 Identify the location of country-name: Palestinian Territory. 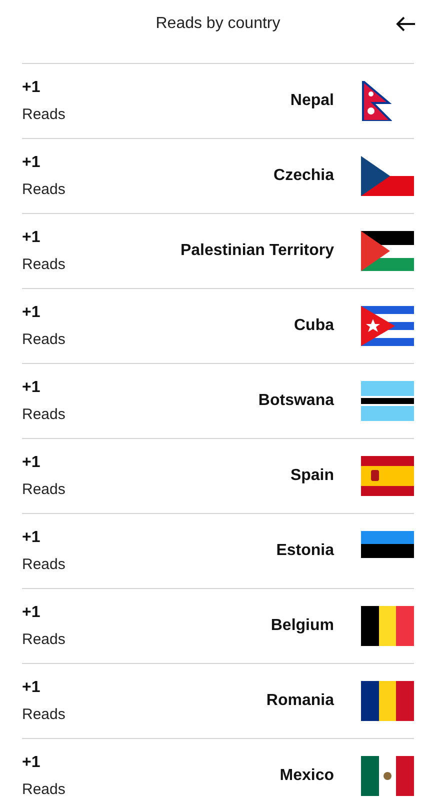
(257, 251).